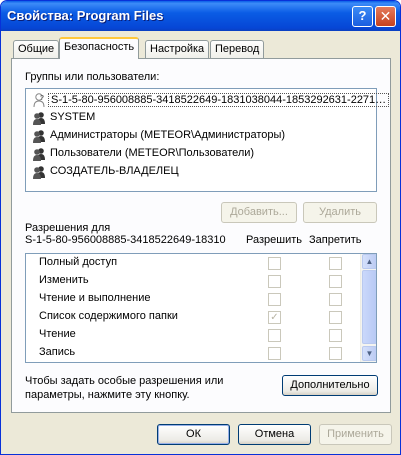 The height and width of the screenshot is (455, 401). I want to click on scrollbar-thumb, so click(369, 307).